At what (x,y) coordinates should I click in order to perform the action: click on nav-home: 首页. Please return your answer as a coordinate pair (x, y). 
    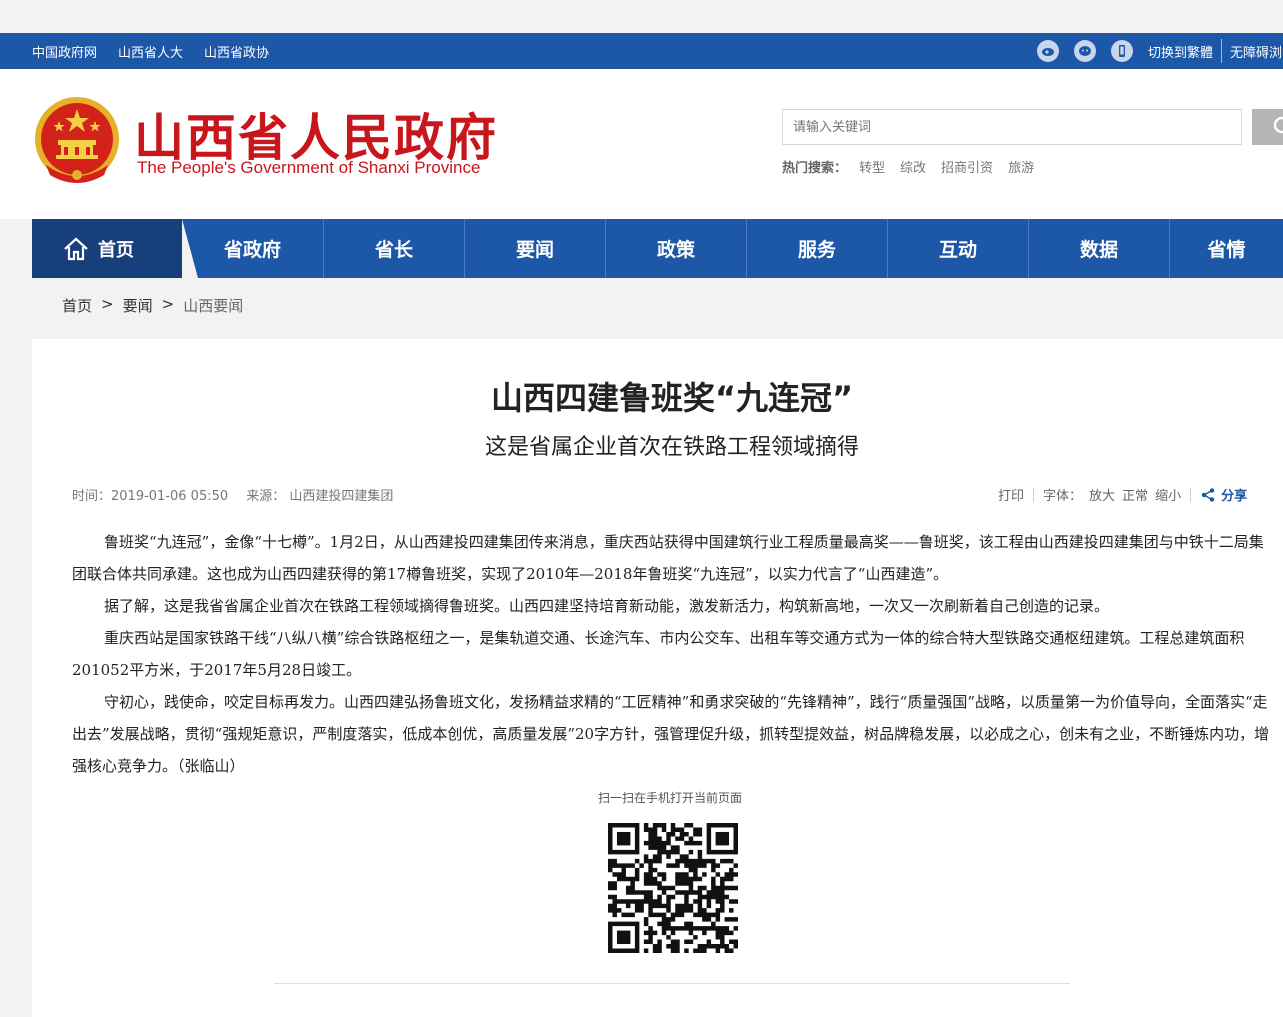
    Looking at the image, I should click on (107, 248).